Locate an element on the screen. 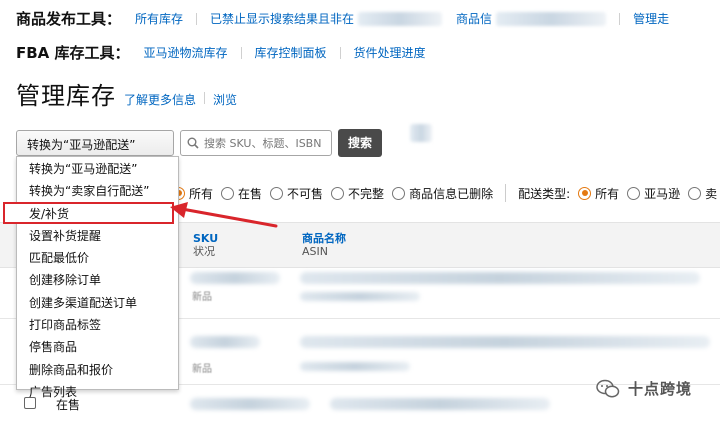 The height and width of the screenshot is (421, 720). menu-item-match-low-price: 匹配最低价 is located at coordinates (97, 257).